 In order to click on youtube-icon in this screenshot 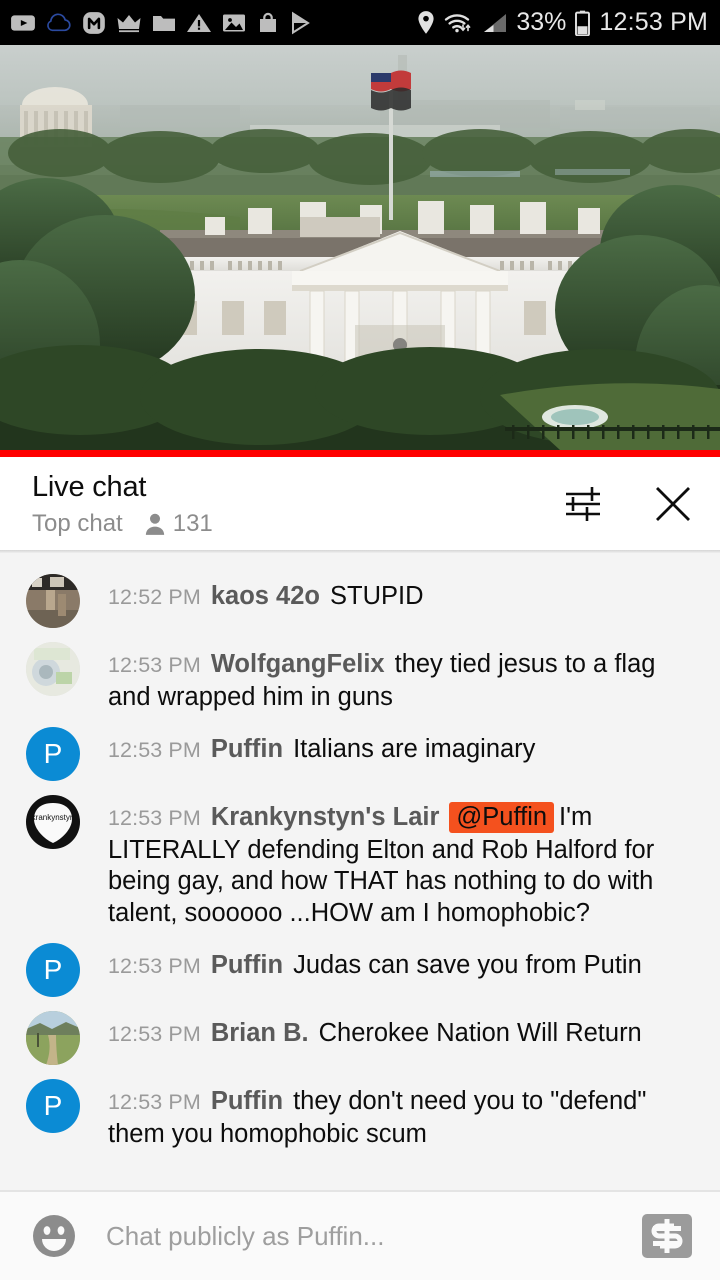, I will do `click(23, 23)`.